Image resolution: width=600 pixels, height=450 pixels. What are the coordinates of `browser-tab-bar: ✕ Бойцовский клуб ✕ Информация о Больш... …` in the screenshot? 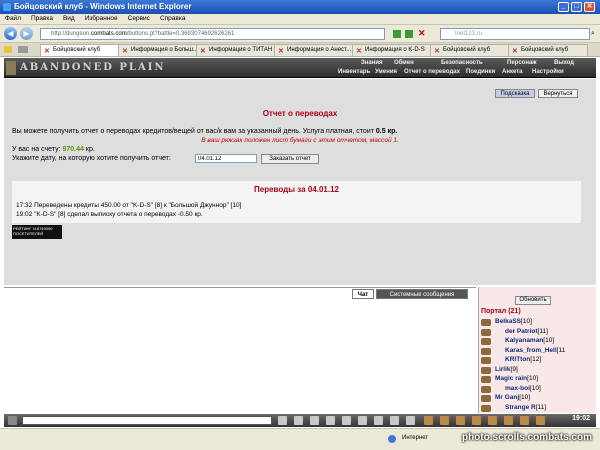 It's located at (300, 50).